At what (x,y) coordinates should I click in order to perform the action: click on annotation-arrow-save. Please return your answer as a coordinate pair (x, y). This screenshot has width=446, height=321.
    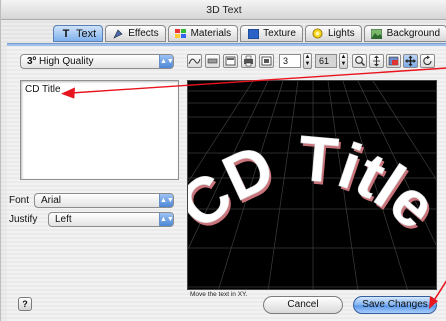
    Looking at the image, I should click on (437, 294).